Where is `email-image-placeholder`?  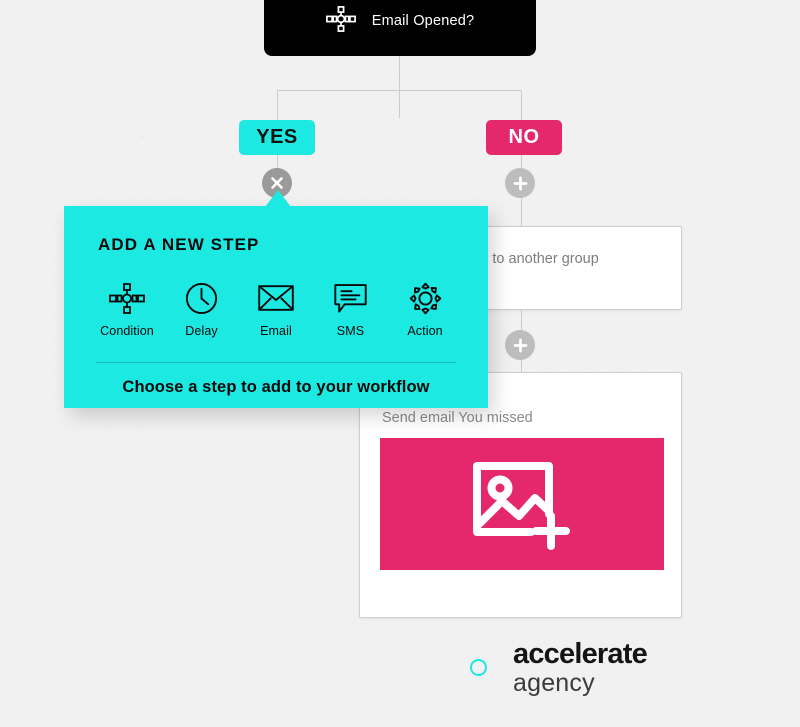 email-image-placeholder is located at coordinates (522, 504).